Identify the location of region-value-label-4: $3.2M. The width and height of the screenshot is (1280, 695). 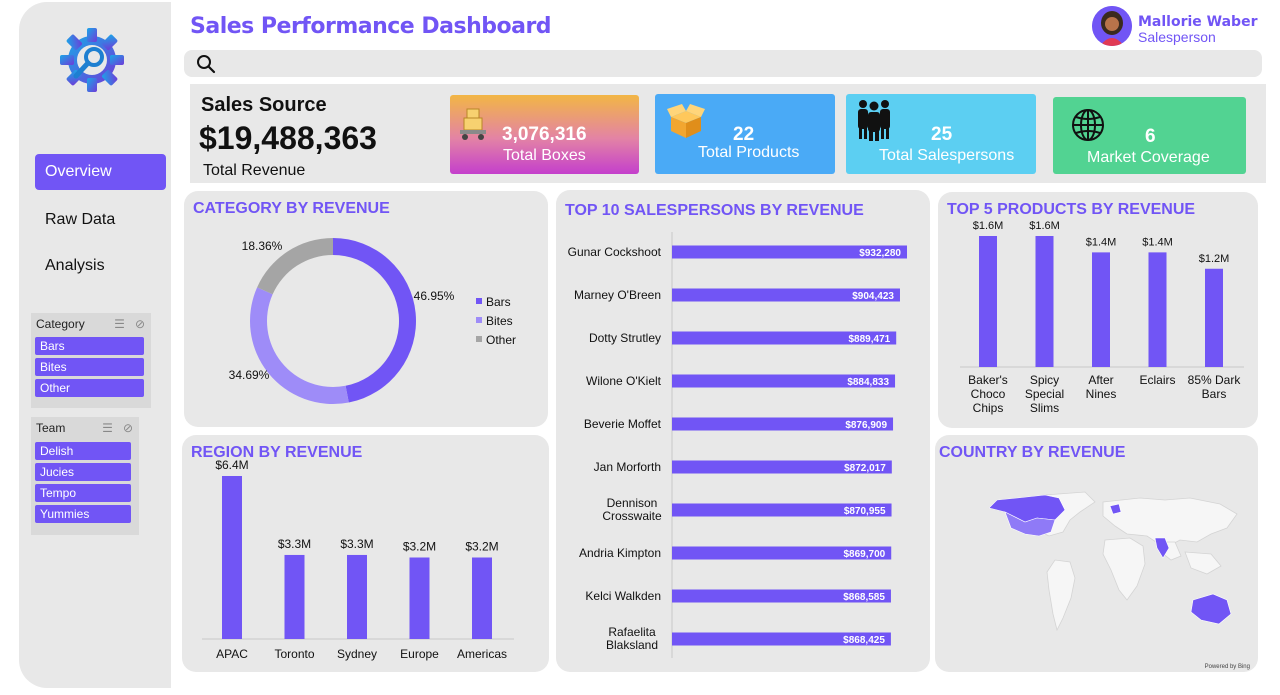
(481, 547).